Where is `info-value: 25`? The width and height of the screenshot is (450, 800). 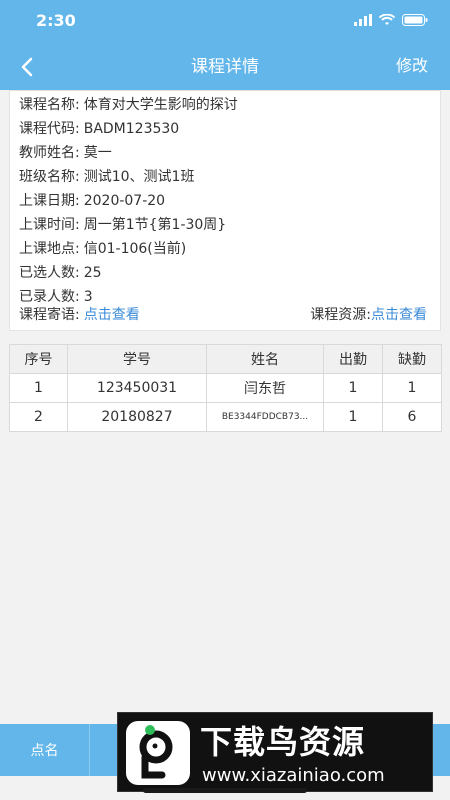
info-value: 25 is located at coordinates (92, 273).